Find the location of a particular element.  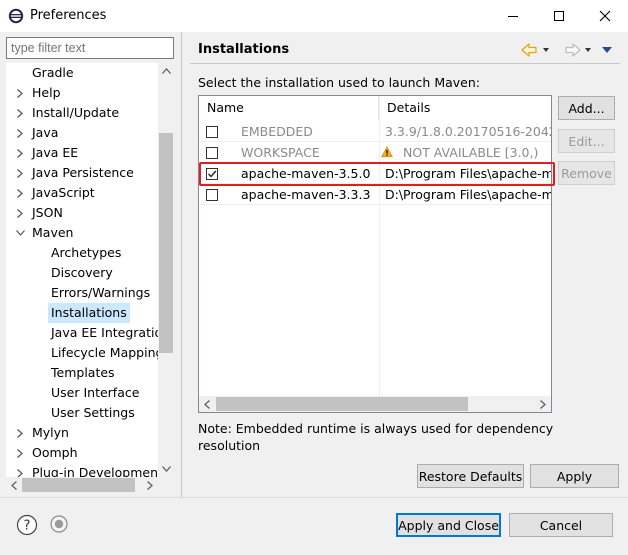

table-scroll-left-icon is located at coordinates (207, 404).